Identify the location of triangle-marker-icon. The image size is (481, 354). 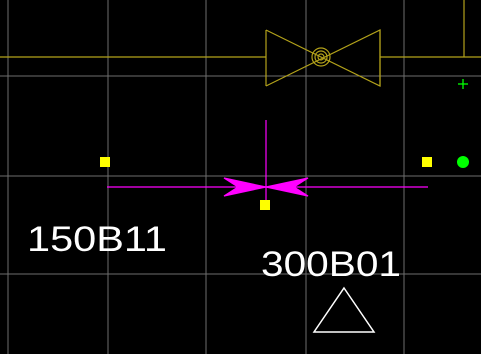
(344, 309).